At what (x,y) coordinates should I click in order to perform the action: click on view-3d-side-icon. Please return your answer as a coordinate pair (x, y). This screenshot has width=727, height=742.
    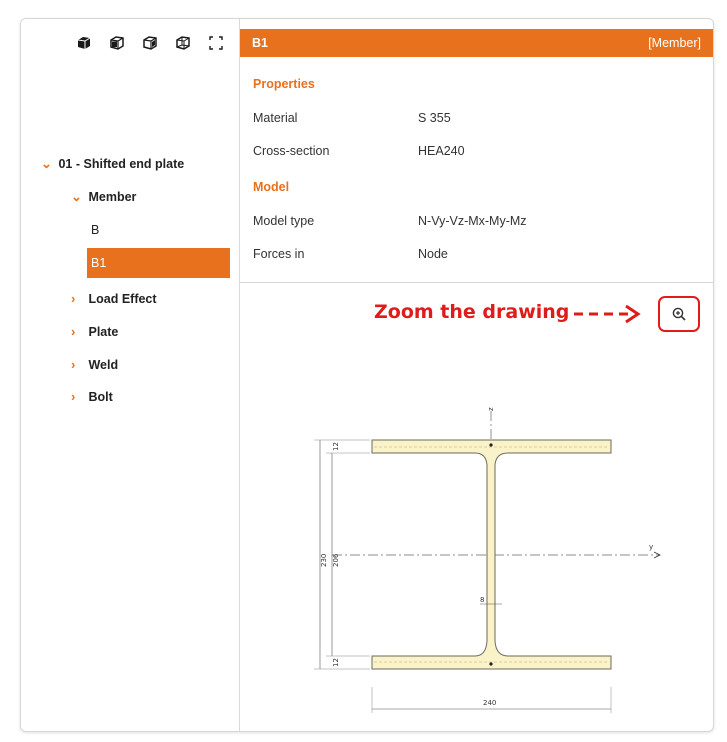
    Looking at the image, I should click on (150, 43).